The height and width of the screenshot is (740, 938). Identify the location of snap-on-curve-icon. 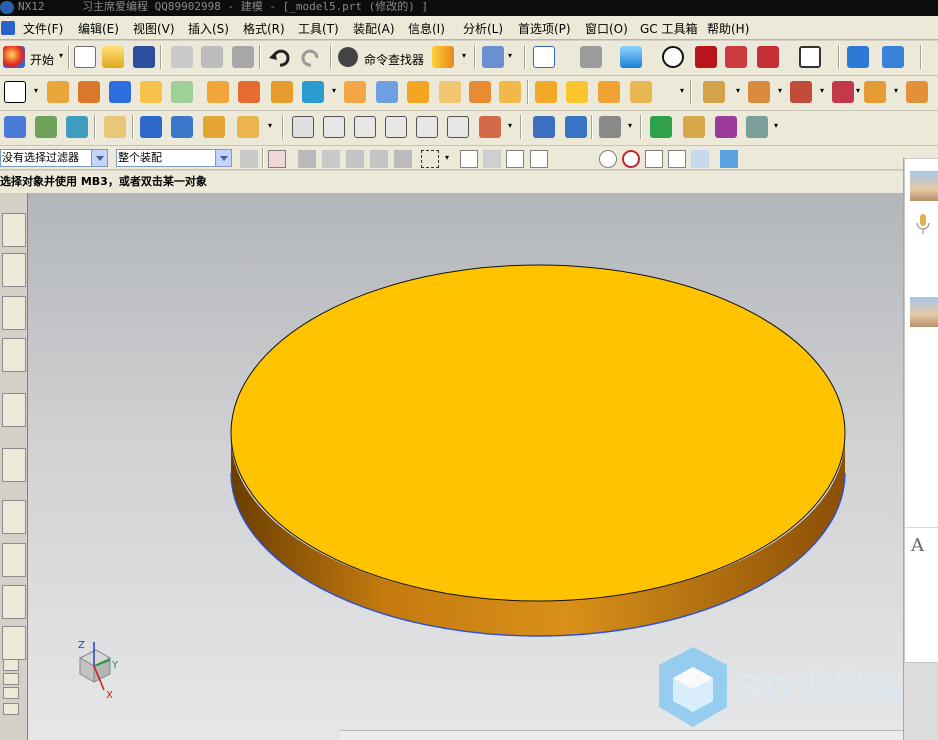
(677, 159).